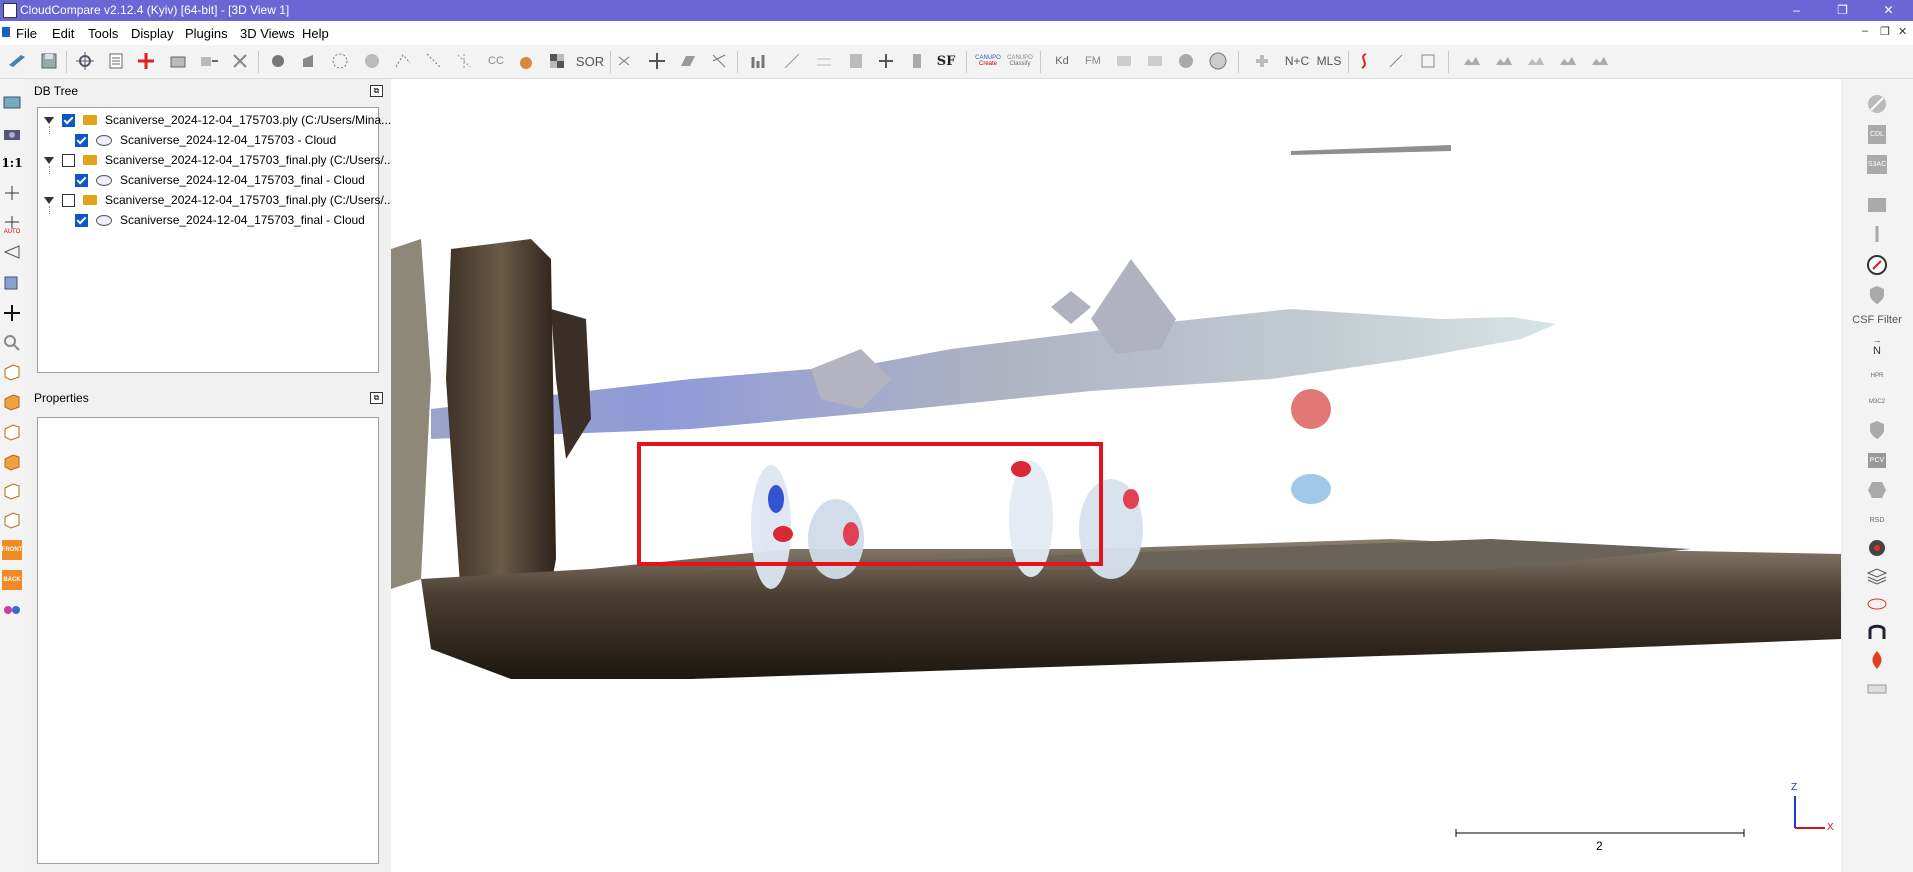 This screenshot has height=872, width=1913. What do you see at coordinates (206, 33) in the screenshot?
I see `menu-plugins: Plugins` at bounding box center [206, 33].